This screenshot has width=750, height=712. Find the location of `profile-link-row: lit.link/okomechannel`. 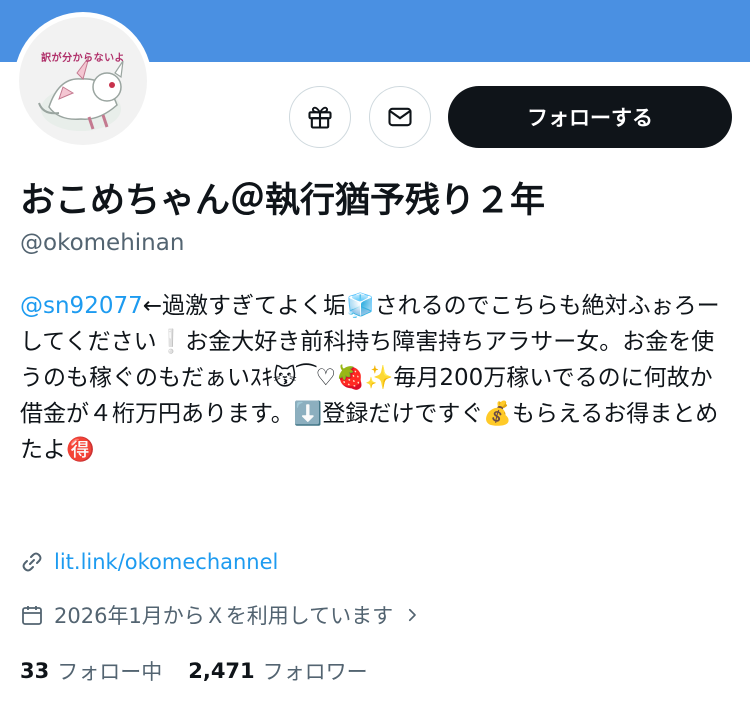

profile-link-row: lit.link/okomechannel is located at coordinates (149, 562).